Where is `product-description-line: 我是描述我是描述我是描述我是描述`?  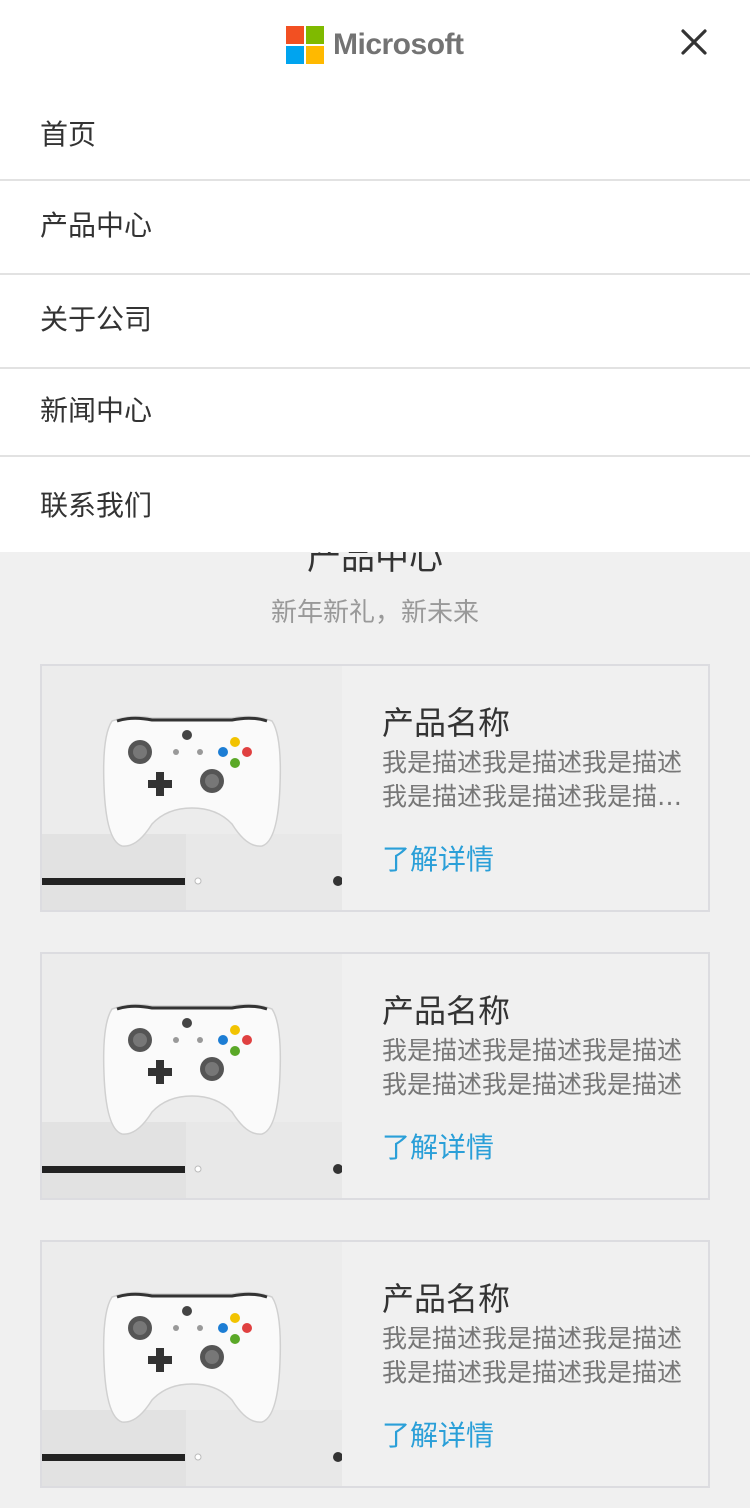 product-description-line: 我是描述我是描述我是描述我是描述 is located at coordinates (541, 796).